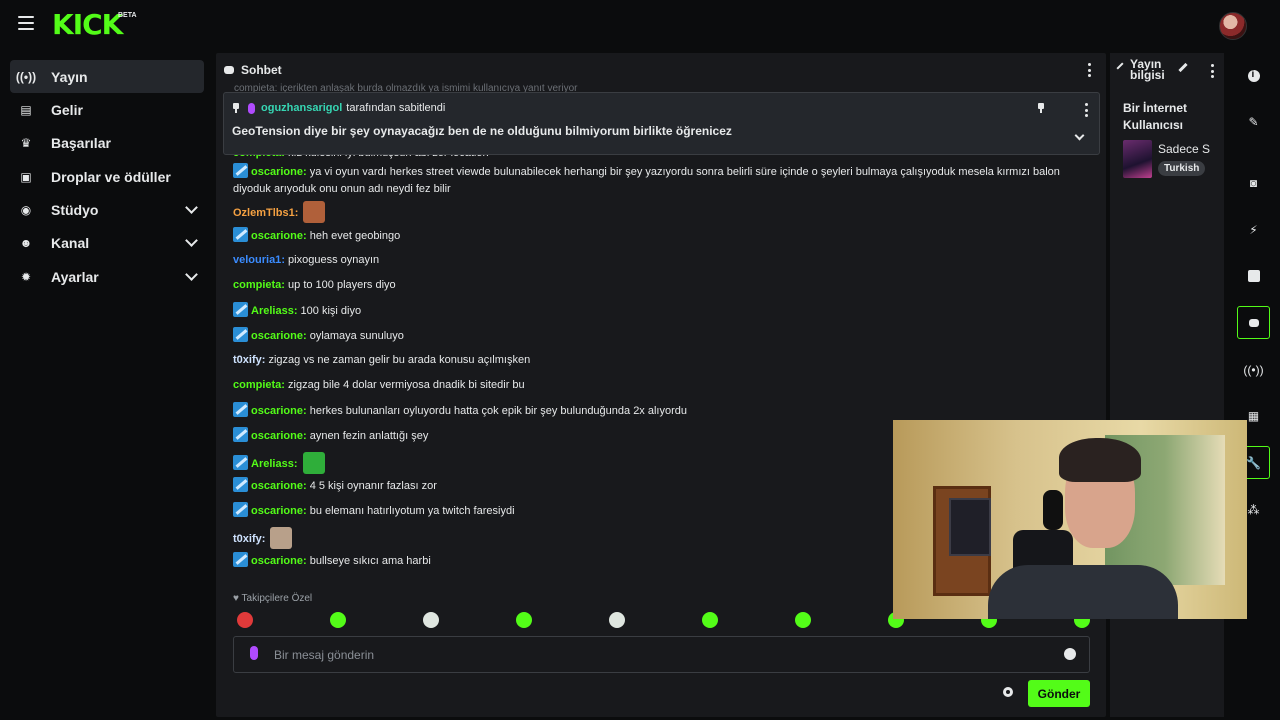 This screenshot has height=720, width=1280. Describe the element at coordinates (1059, 693) in the screenshot. I see `send-button: Gönder` at that location.